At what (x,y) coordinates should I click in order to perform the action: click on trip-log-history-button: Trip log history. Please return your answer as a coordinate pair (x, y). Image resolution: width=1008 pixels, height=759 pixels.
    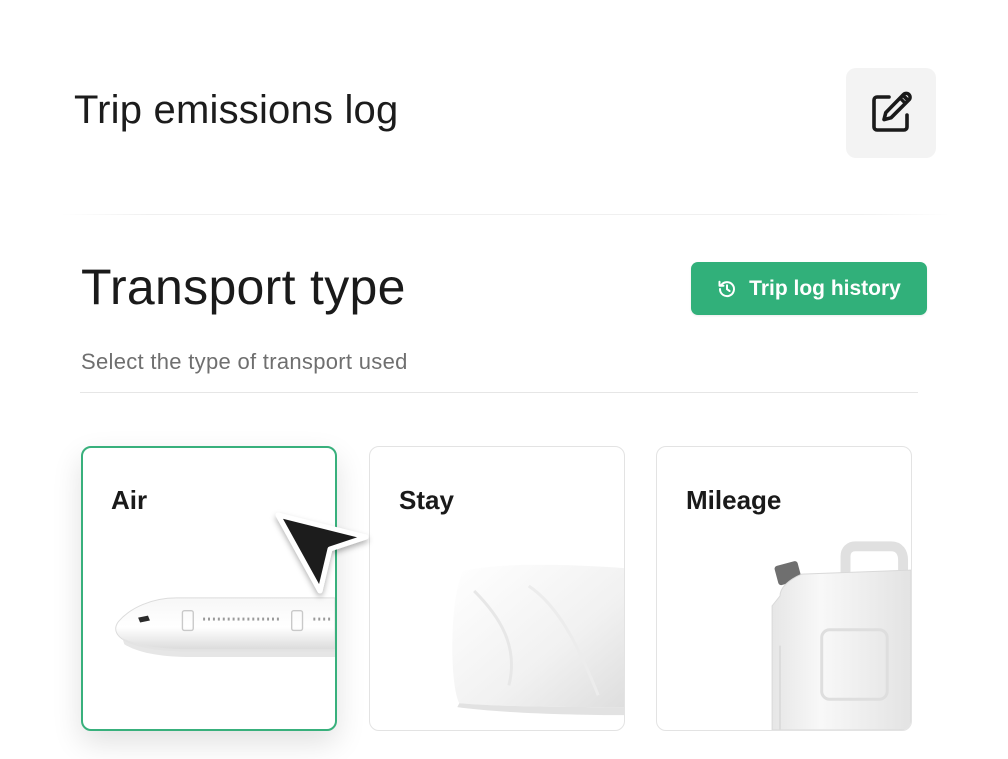
    Looking at the image, I should click on (809, 288).